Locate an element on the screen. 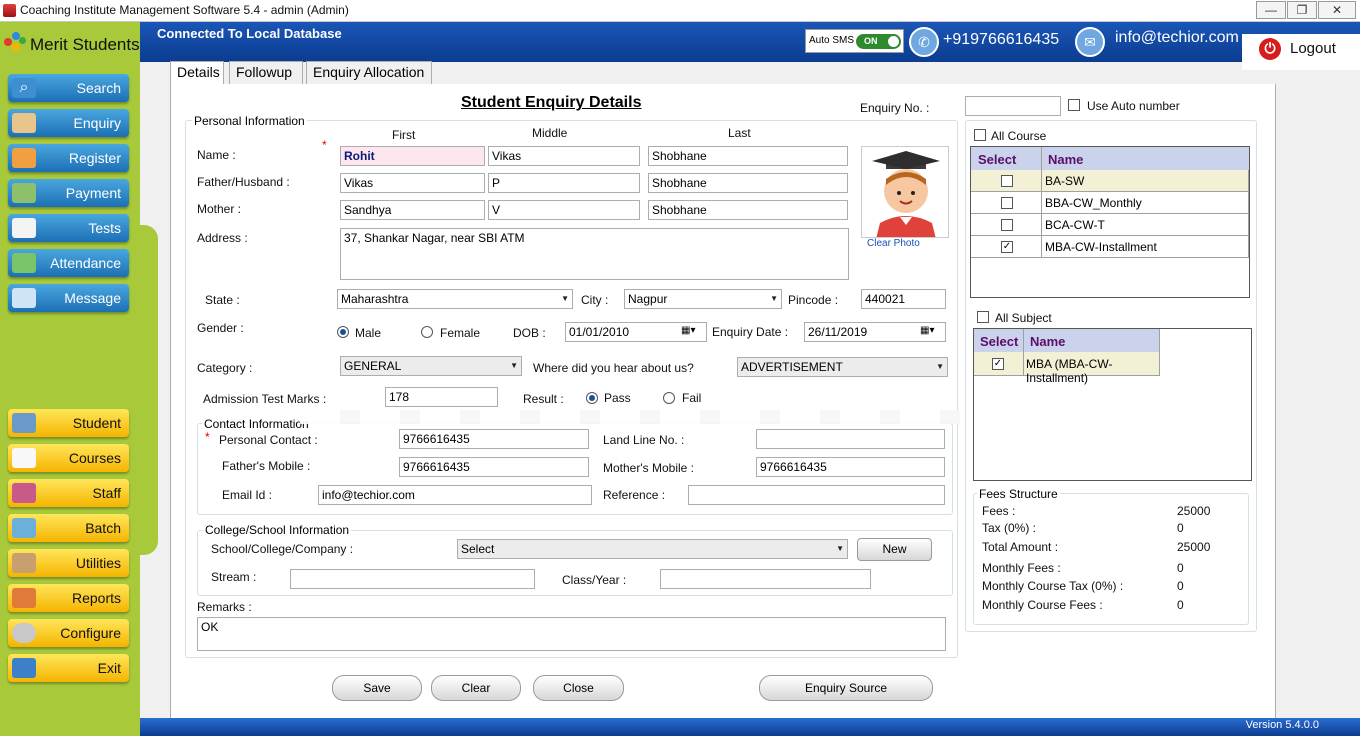  minimize-button: — is located at coordinates (1271, 10).